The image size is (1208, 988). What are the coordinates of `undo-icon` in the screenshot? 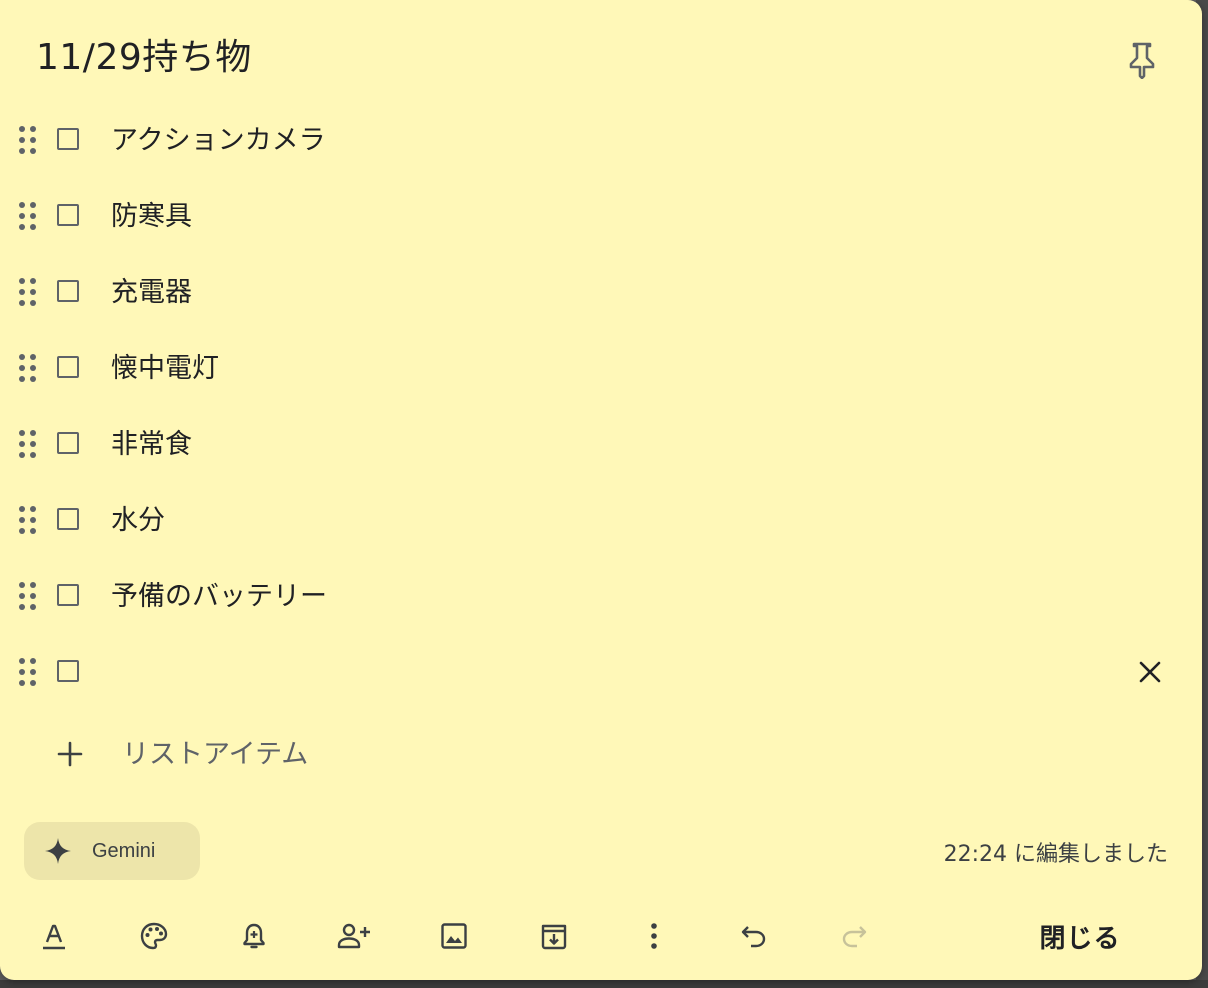 It's located at (753, 937).